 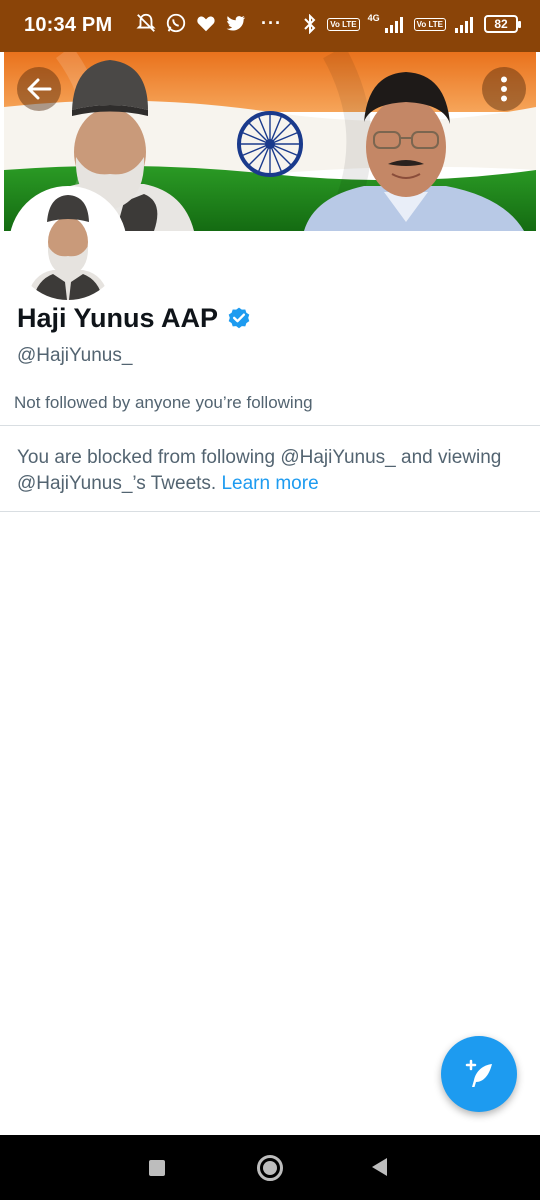 I want to click on volte-badge: Vo LTE, so click(x=343, y=24).